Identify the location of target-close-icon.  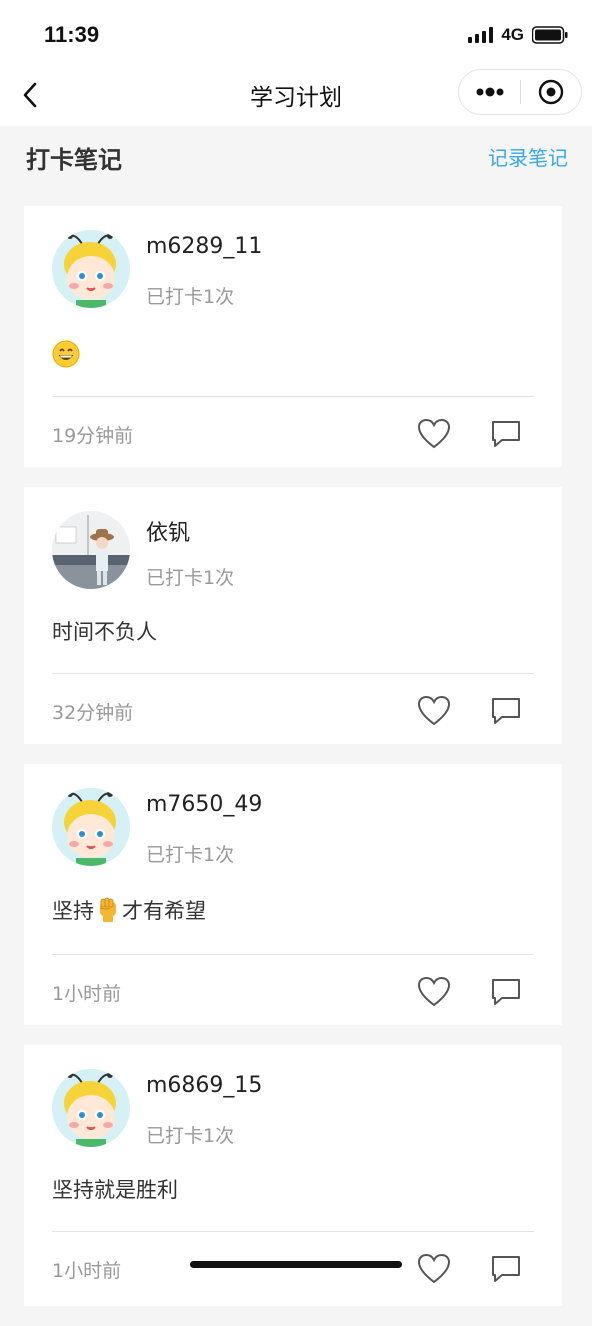
(551, 92).